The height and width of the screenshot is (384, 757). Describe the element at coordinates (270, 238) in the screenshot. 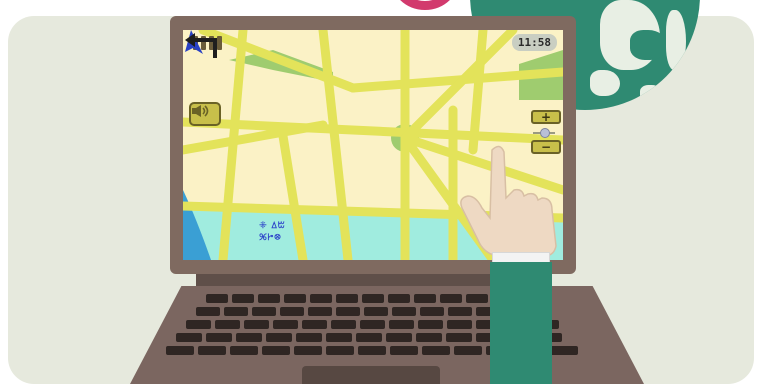

I see `map-label-line-2: ꕑꔵꕕ` at that location.